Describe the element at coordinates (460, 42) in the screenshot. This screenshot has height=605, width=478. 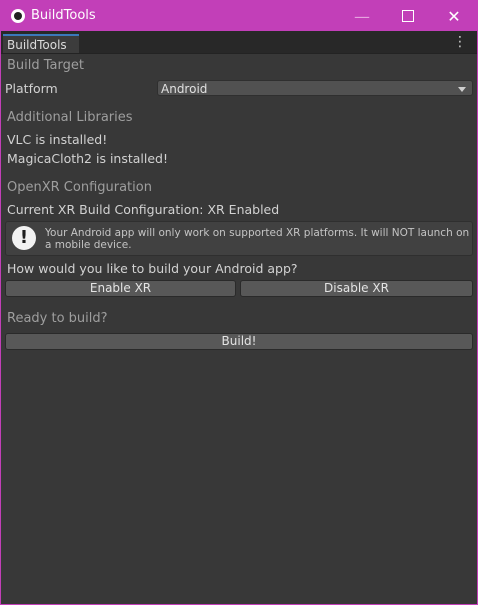
I see `more-options-icon: ⋮` at that location.